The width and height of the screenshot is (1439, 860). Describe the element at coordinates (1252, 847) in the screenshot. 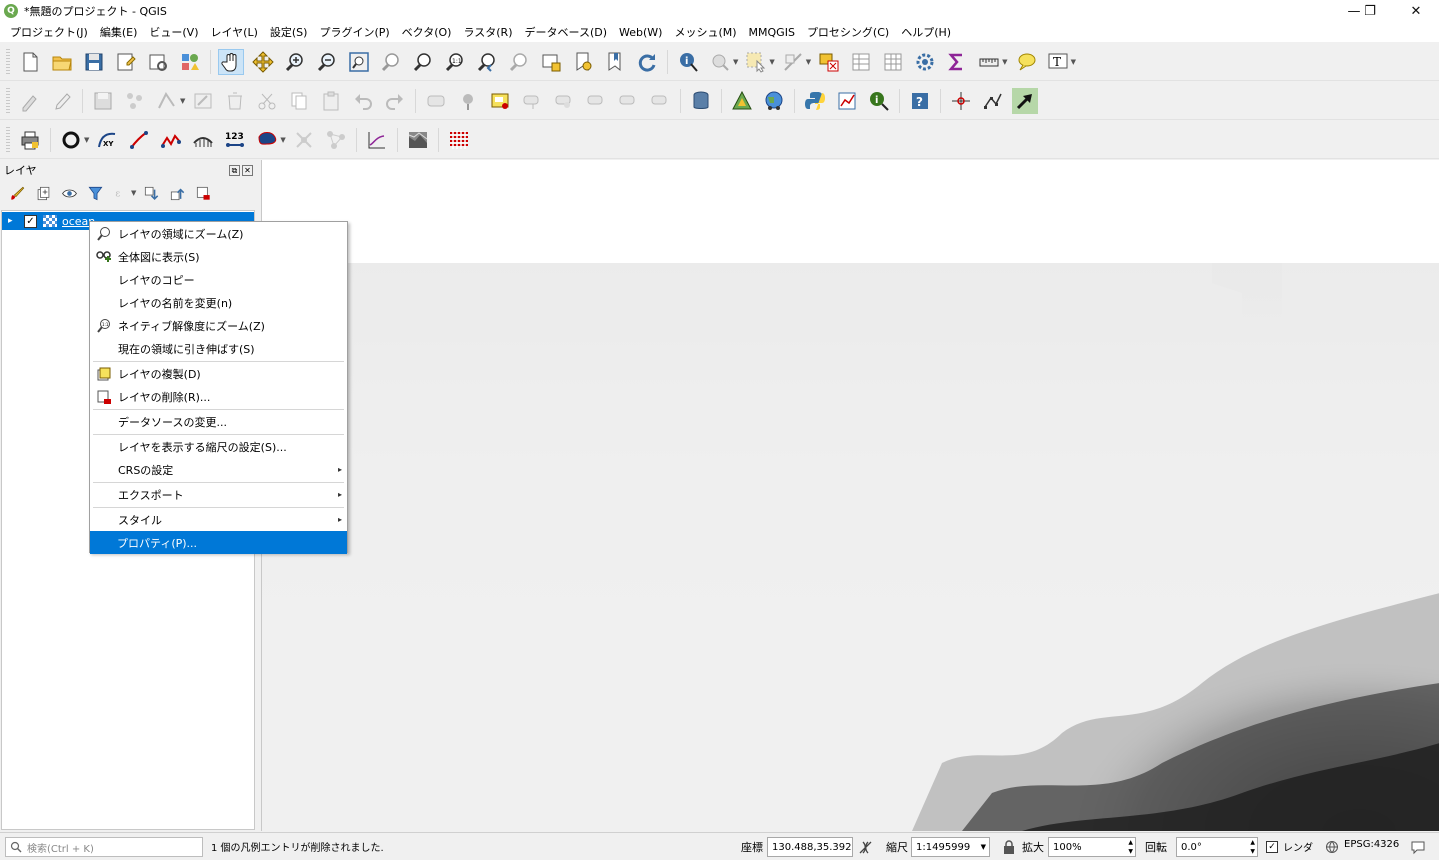

I see `rotation-spin-icon: ▲ ▼` at that location.